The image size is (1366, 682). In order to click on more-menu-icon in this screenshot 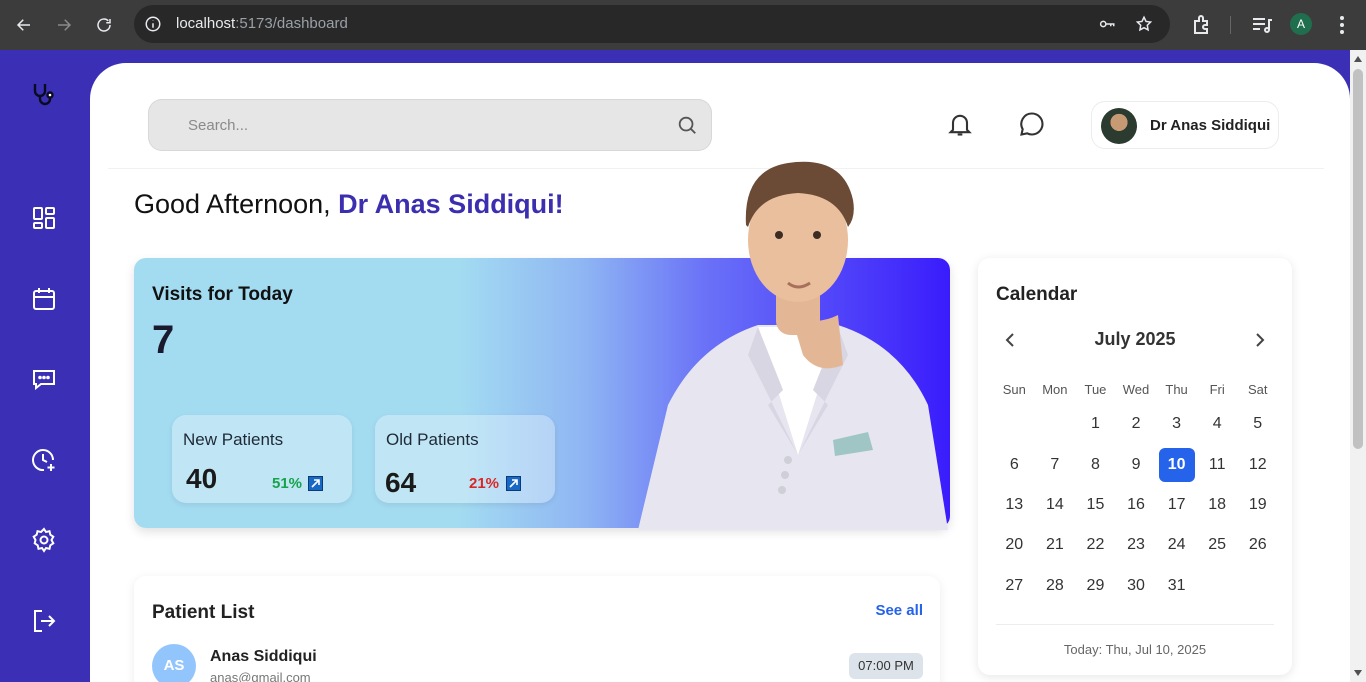, I will do `click(1342, 25)`.